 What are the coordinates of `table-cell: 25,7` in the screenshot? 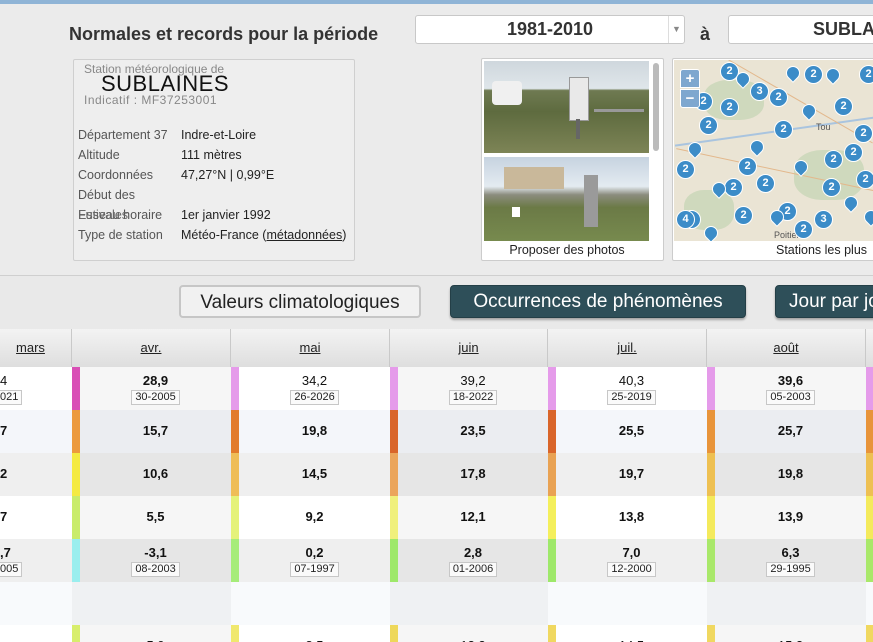 It's located at (786, 431).